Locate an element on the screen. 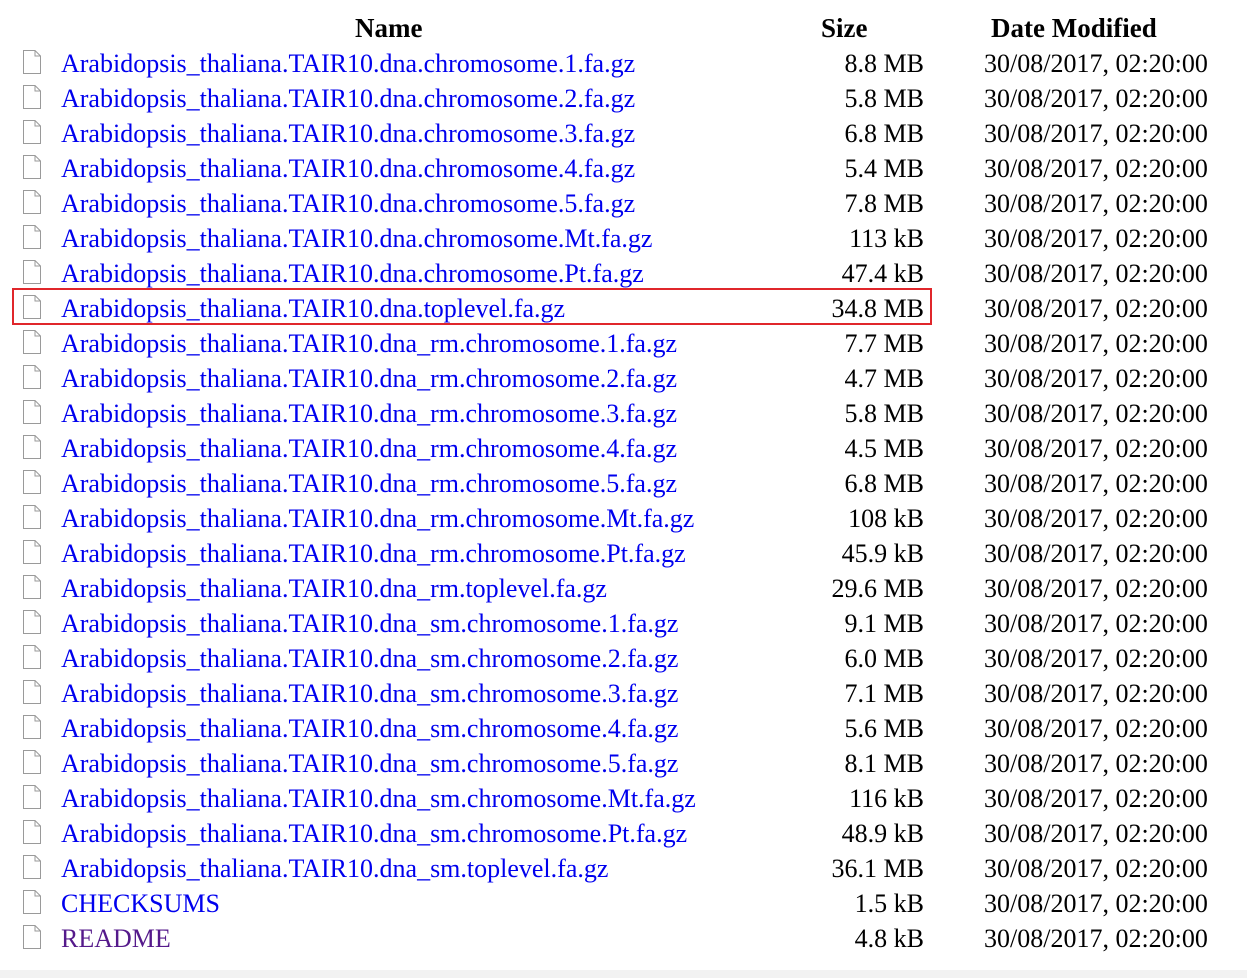 This screenshot has height=978, width=1247. file-size: 45.9 kB is located at coordinates (882, 553).